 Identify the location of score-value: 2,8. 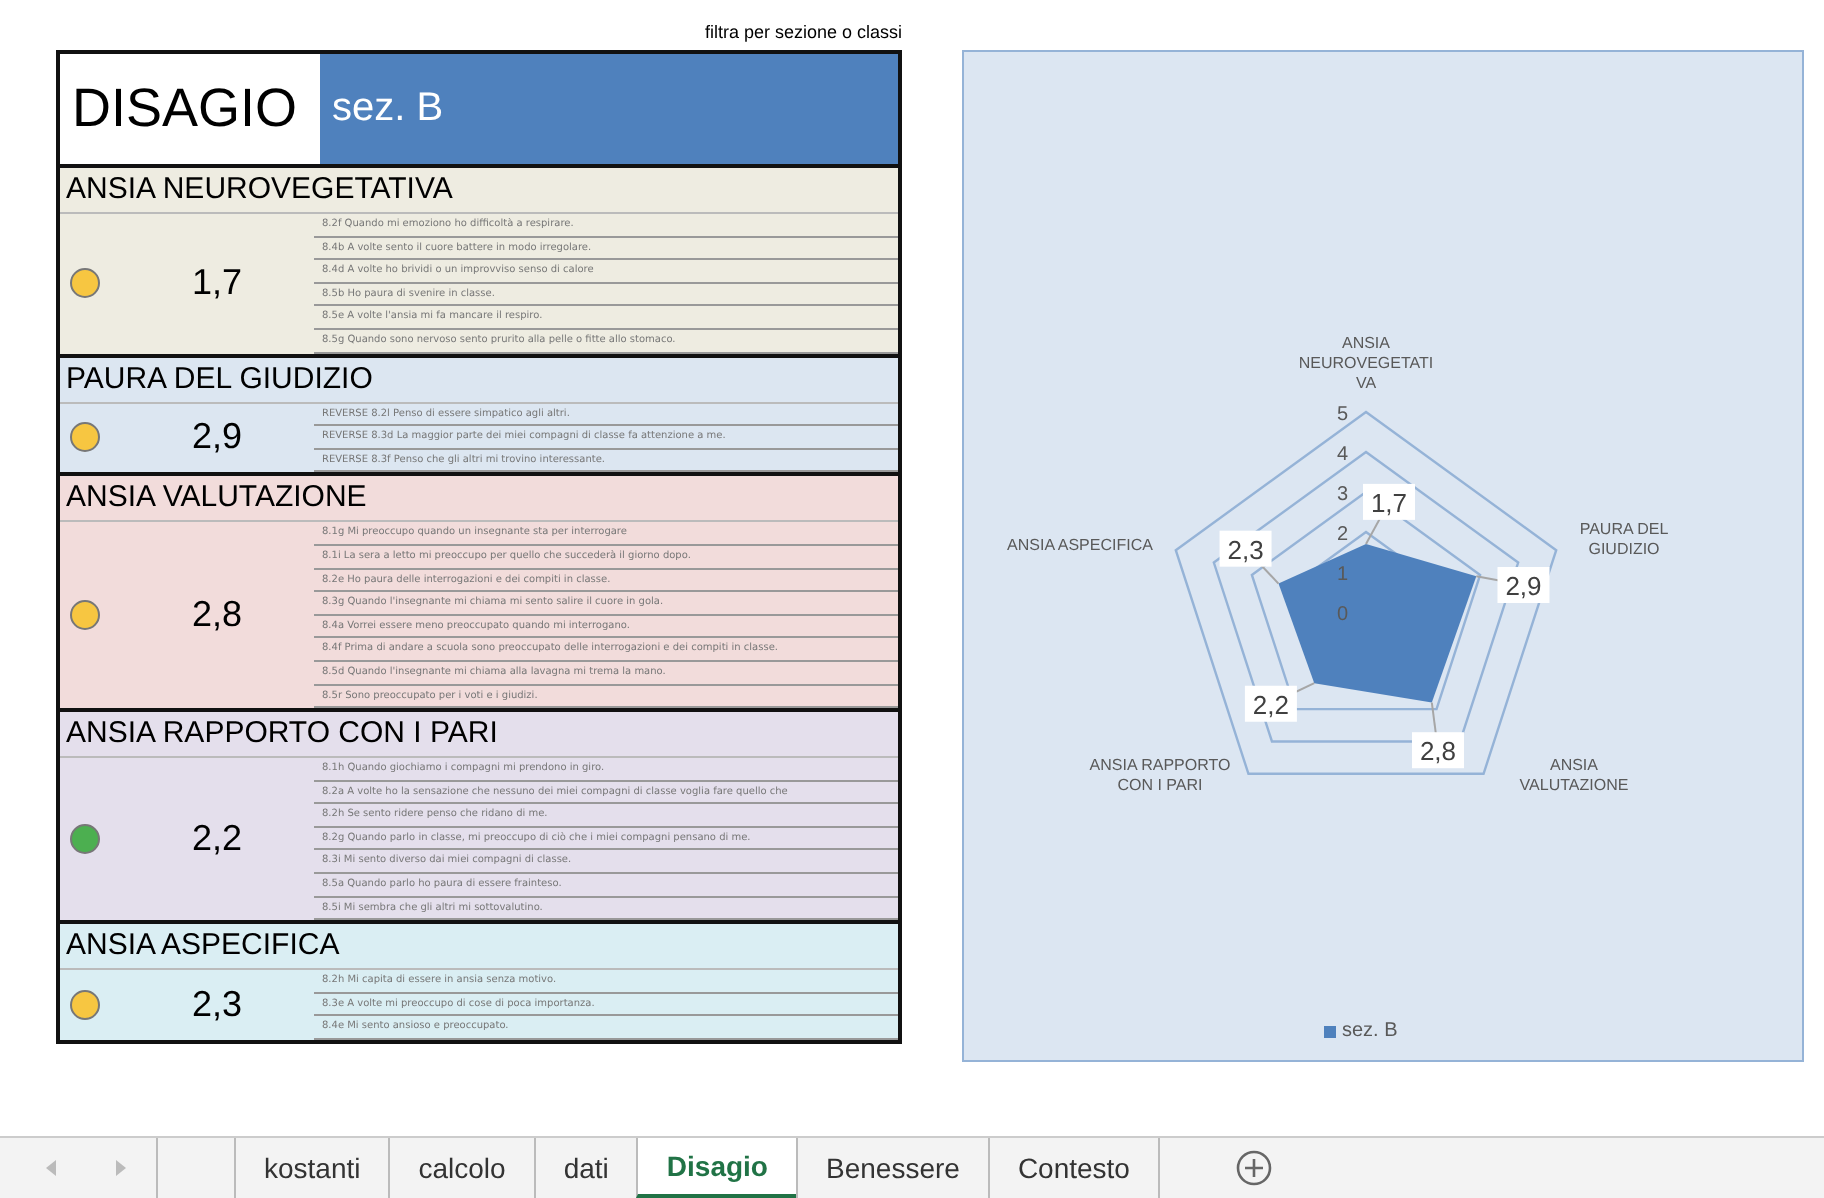
(217, 615).